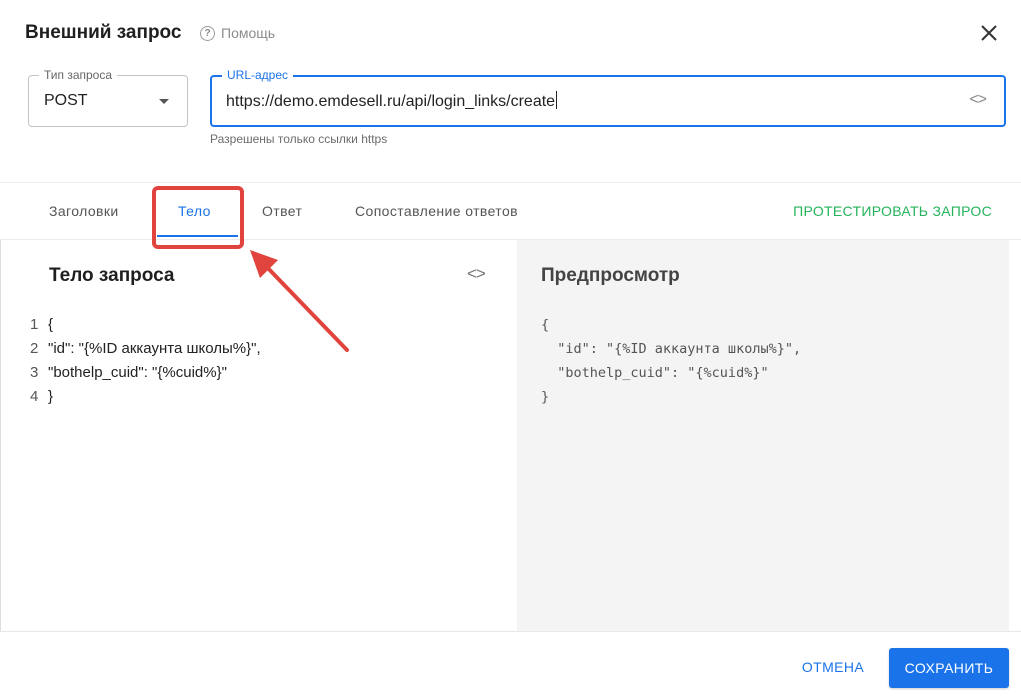 Image resolution: width=1021 pixels, height=698 pixels. I want to click on request-type-label: Тип запроса, so click(78, 75).